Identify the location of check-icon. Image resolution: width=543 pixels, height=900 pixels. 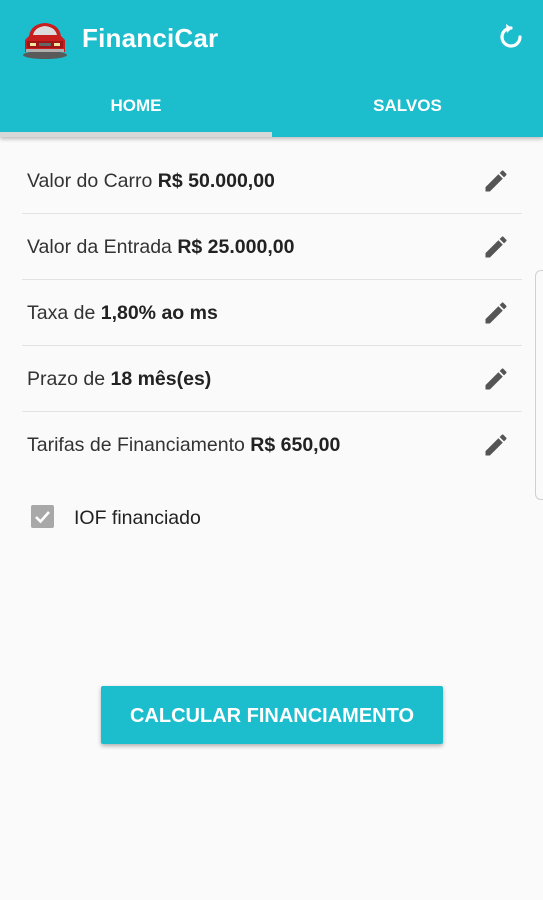
(42, 517).